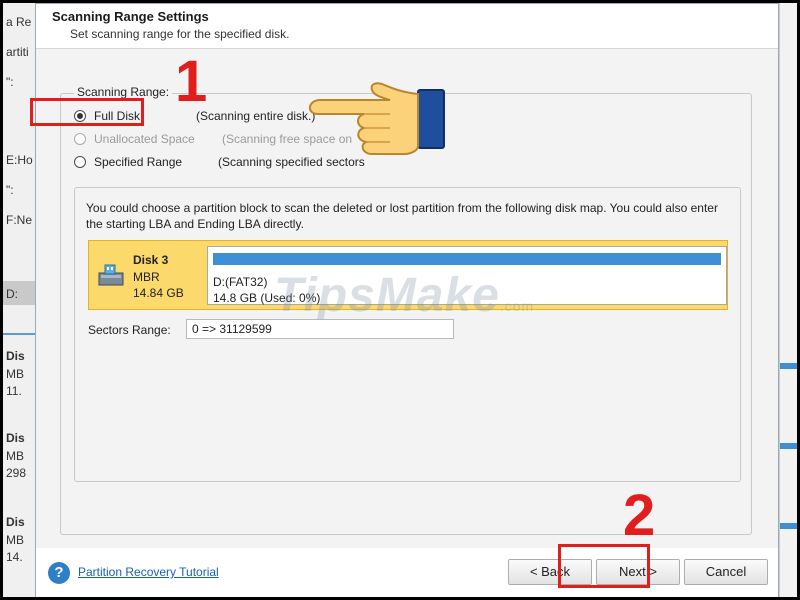  Describe the element at coordinates (130, 16) in the screenshot. I see `dialog-title: Scanning Range Settings` at that location.